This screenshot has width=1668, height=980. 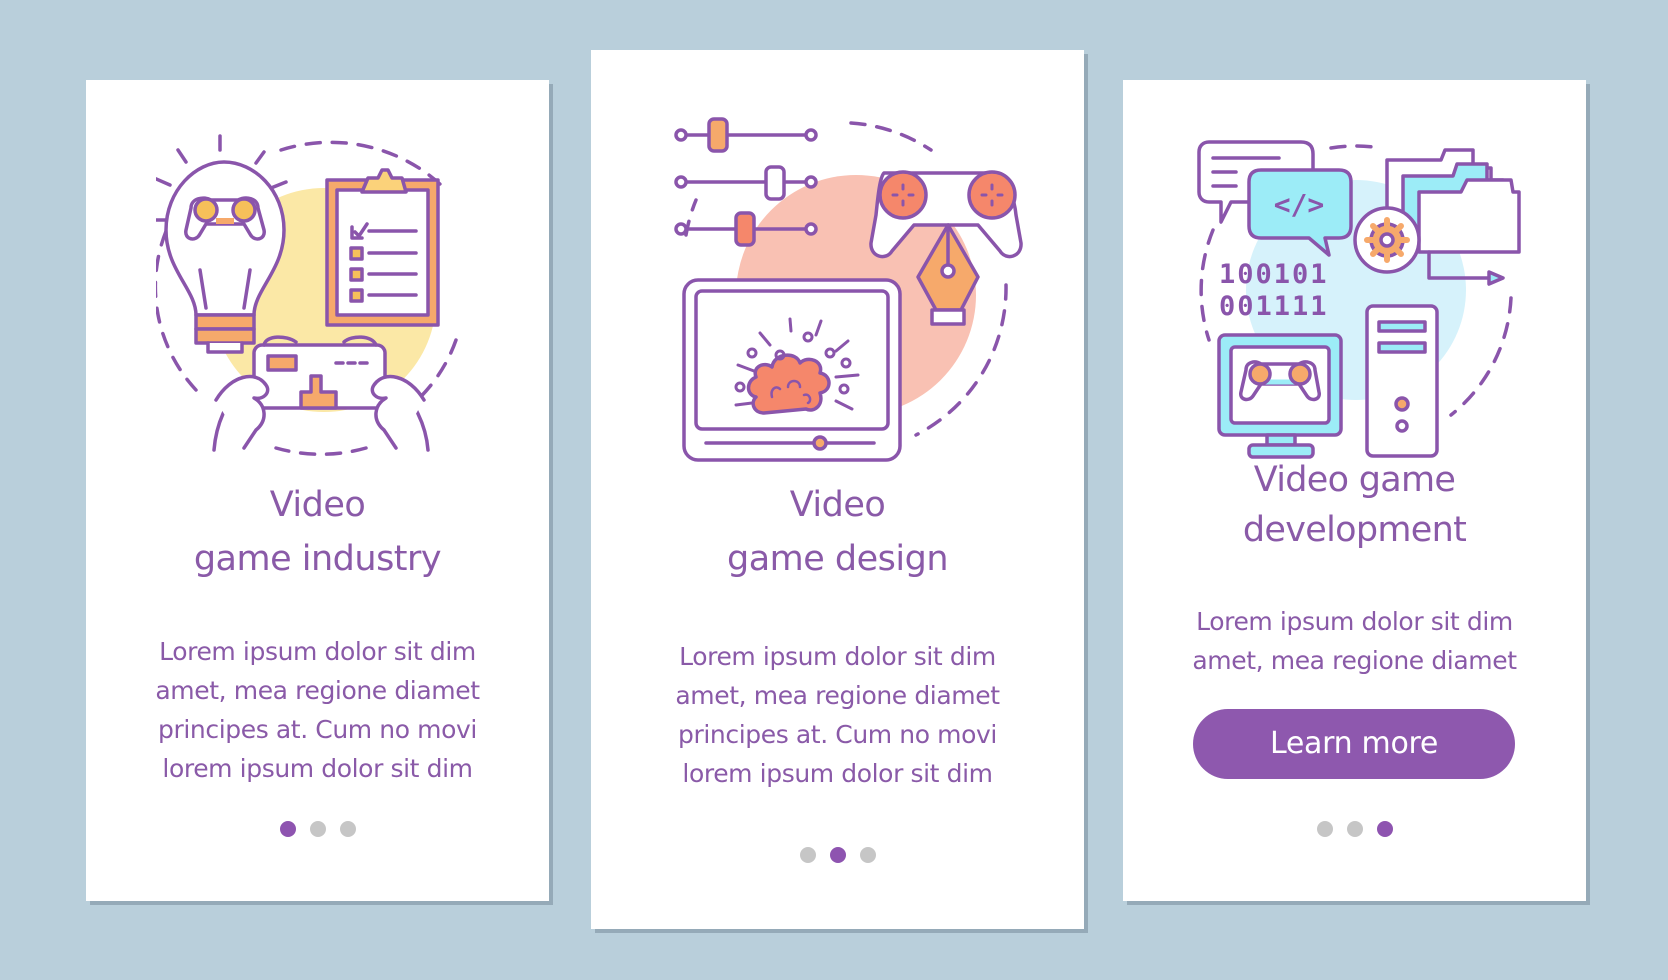 What do you see at coordinates (792, 370) in the screenshot?
I see `tablet-explosion-icon` at bounding box center [792, 370].